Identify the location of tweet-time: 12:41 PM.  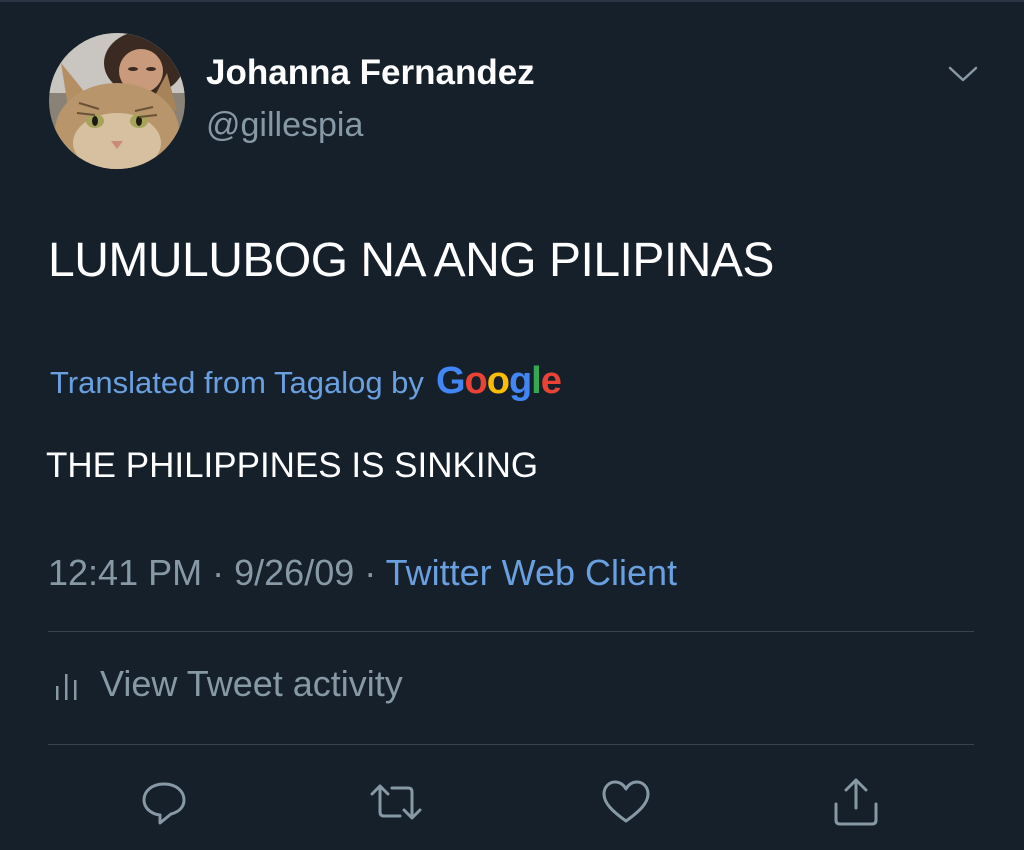
(125, 572).